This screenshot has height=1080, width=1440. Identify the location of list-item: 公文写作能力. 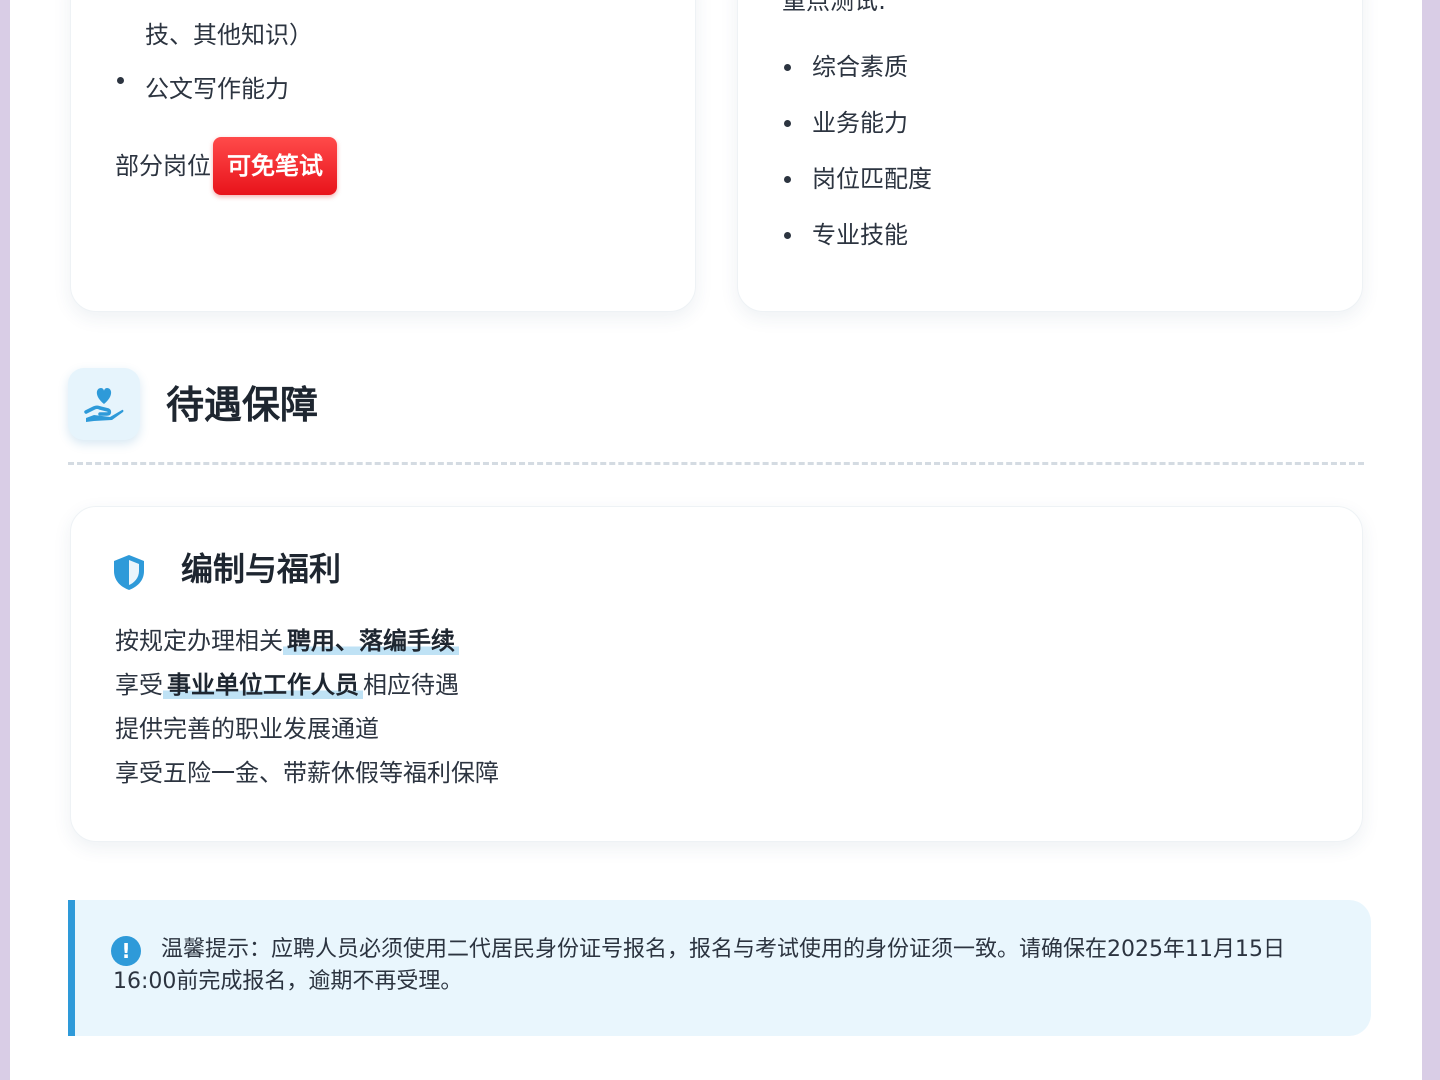
(385, 89).